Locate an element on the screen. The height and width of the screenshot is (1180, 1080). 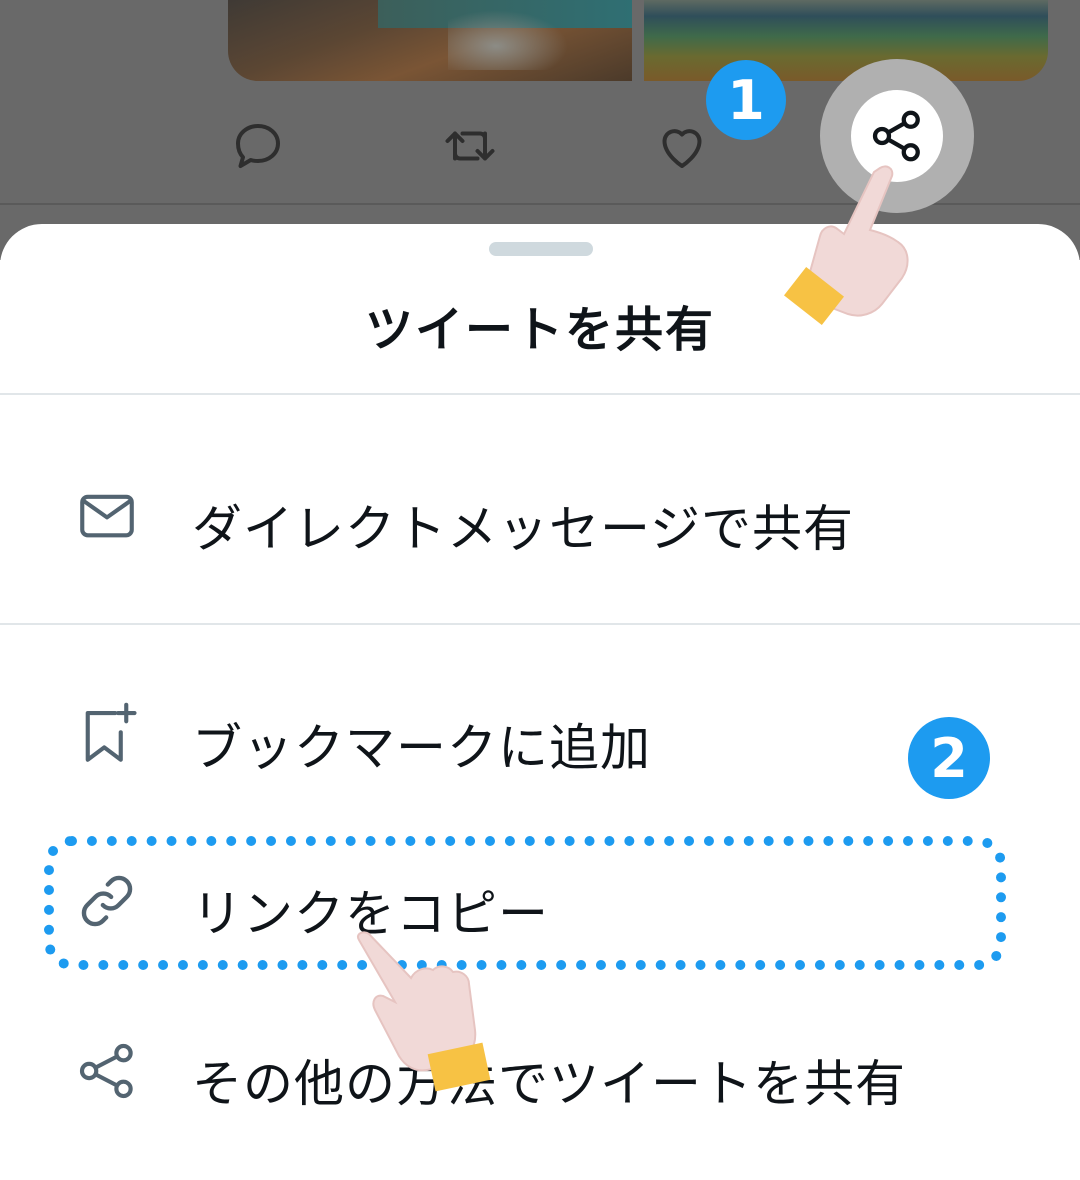
mail-icon is located at coordinates (107, 516).